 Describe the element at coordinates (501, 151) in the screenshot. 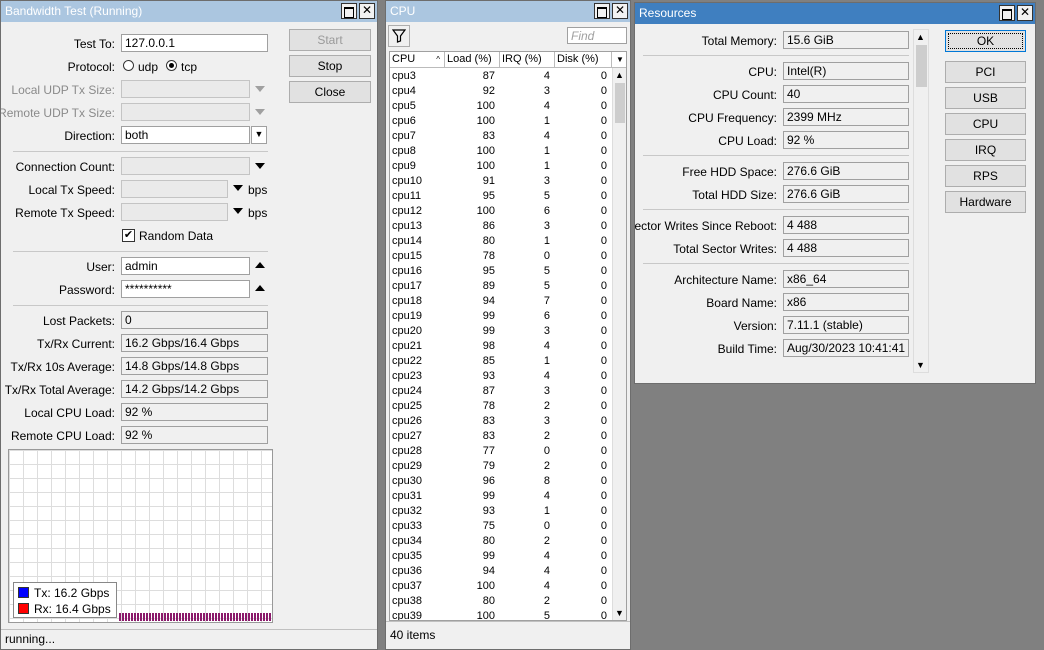

I see `table-row: cpu8 100 1 0` at that location.